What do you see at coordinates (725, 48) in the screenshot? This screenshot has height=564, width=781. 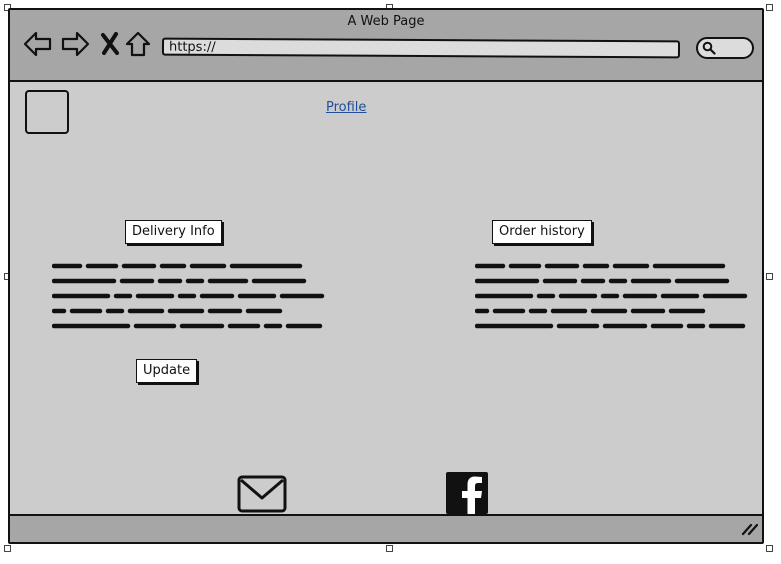 I see `search-field` at bounding box center [725, 48].